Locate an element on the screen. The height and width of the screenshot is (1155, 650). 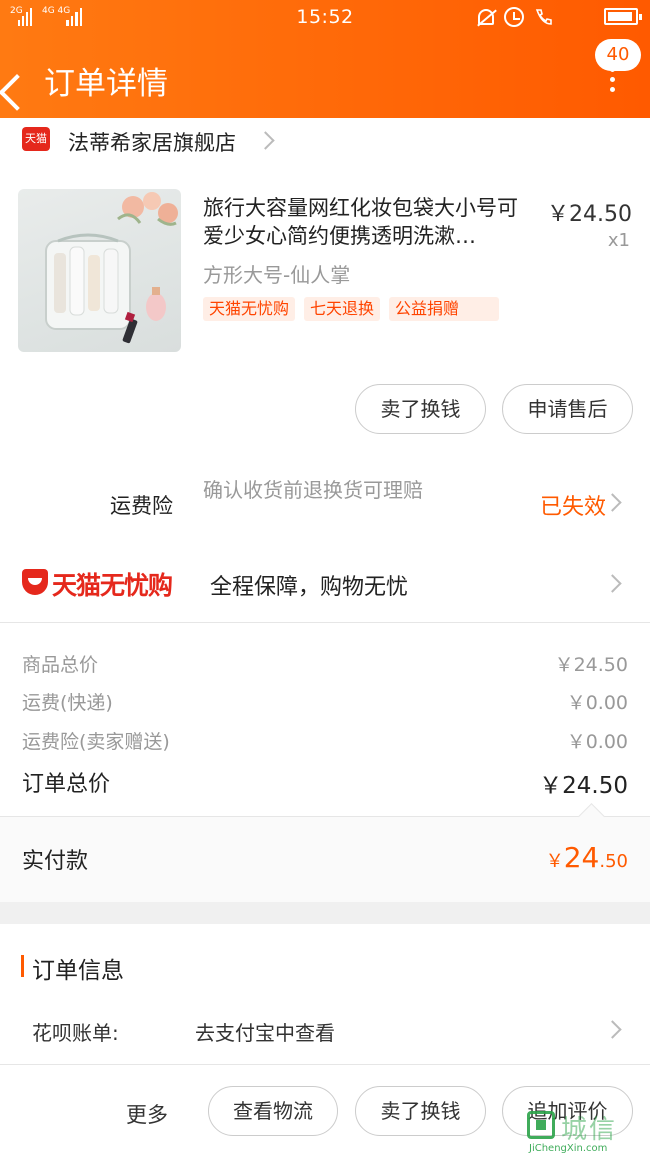
worry-free-row: 天猫无忧购 全程保障，购物无忧 is located at coordinates (325, 584).